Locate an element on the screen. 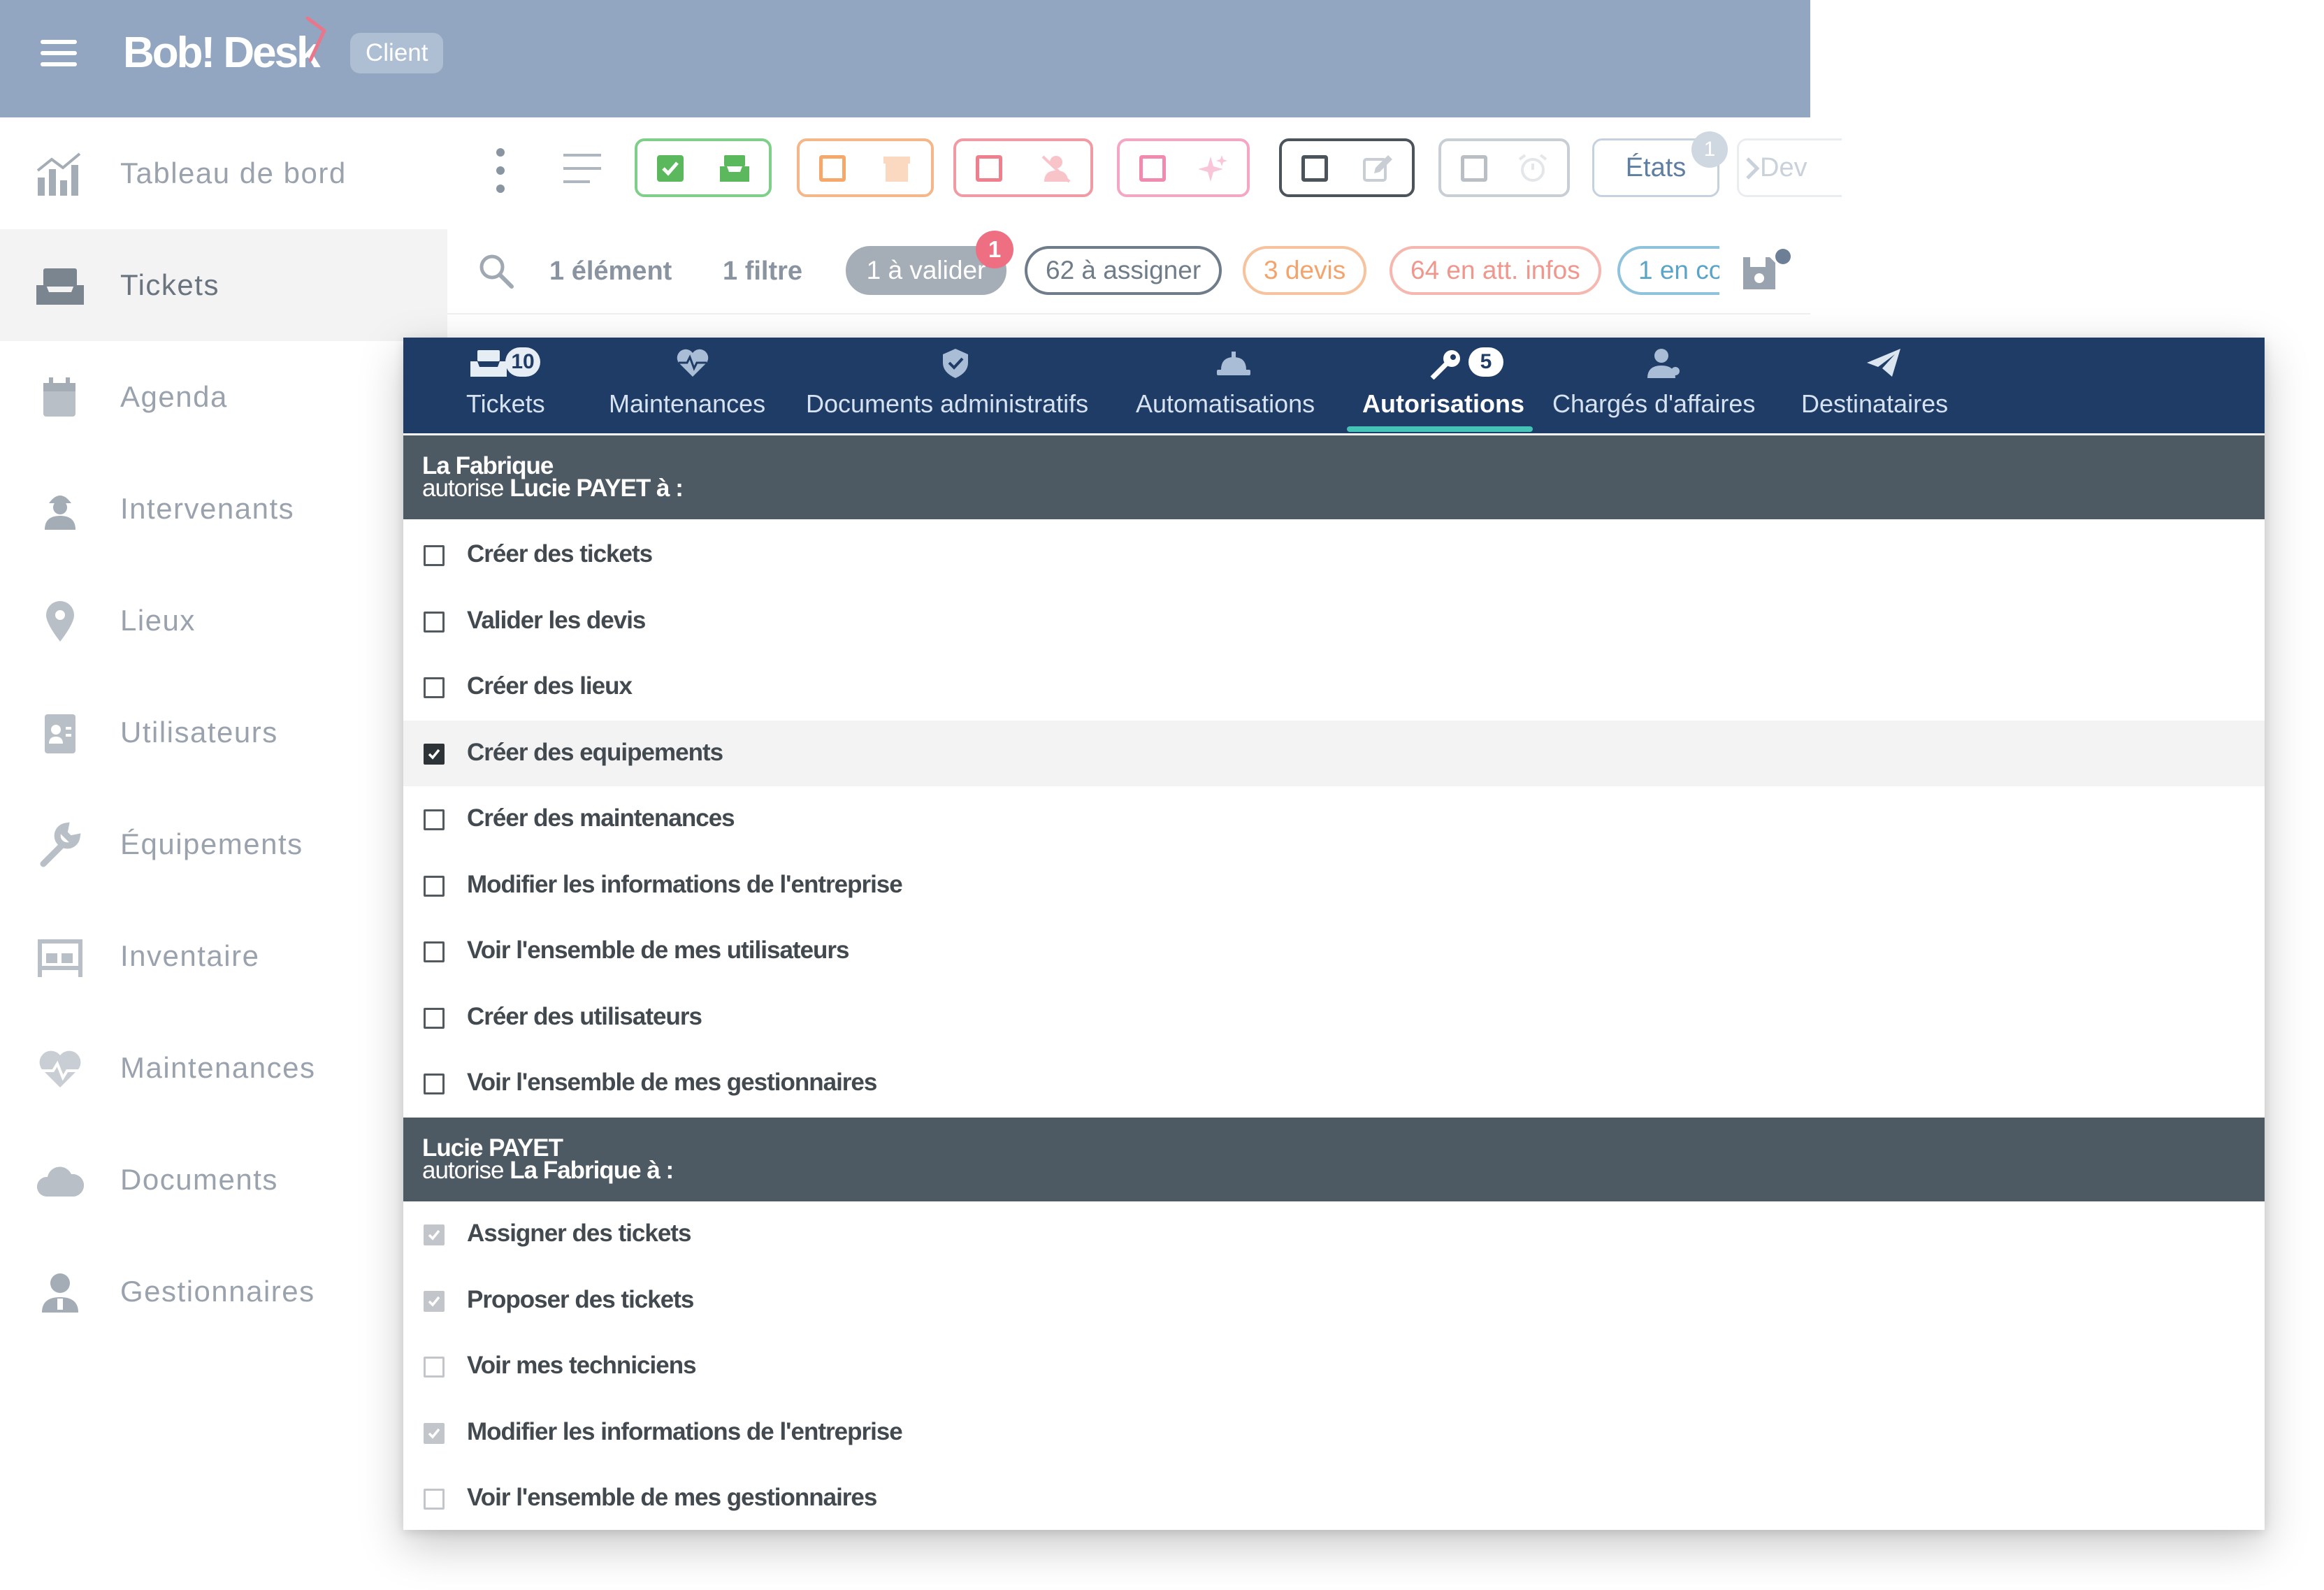 The image size is (2324, 1590). ticket-tray-icon is located at coordinates (60, 286).